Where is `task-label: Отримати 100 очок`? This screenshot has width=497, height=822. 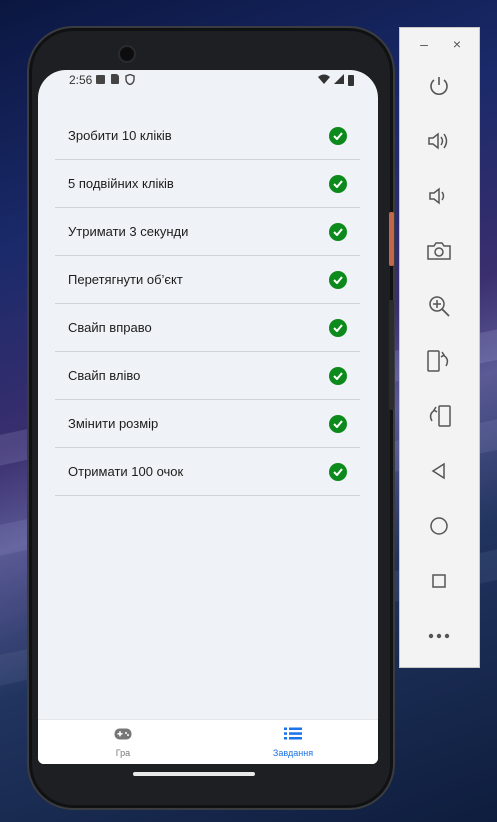 task-label: Отримати 100 очок is located at coordinates (126, 471).